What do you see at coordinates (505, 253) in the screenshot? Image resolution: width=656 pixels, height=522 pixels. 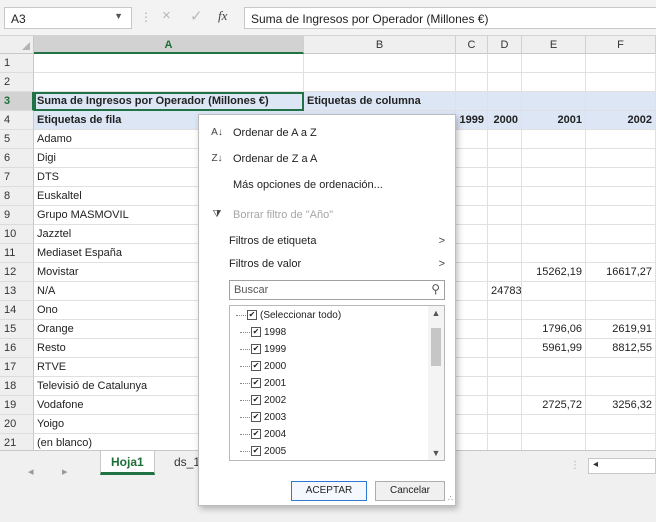 I see `cell-d11` at bounding box center [505, 253].